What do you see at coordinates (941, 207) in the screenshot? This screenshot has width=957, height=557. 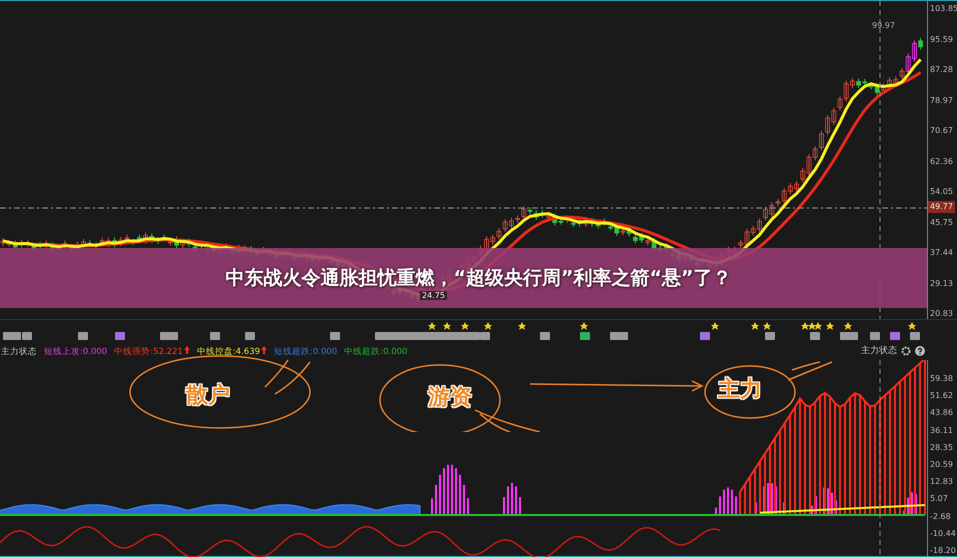 I see `current-price-label: 49.77` at bounding box center [941, 207].